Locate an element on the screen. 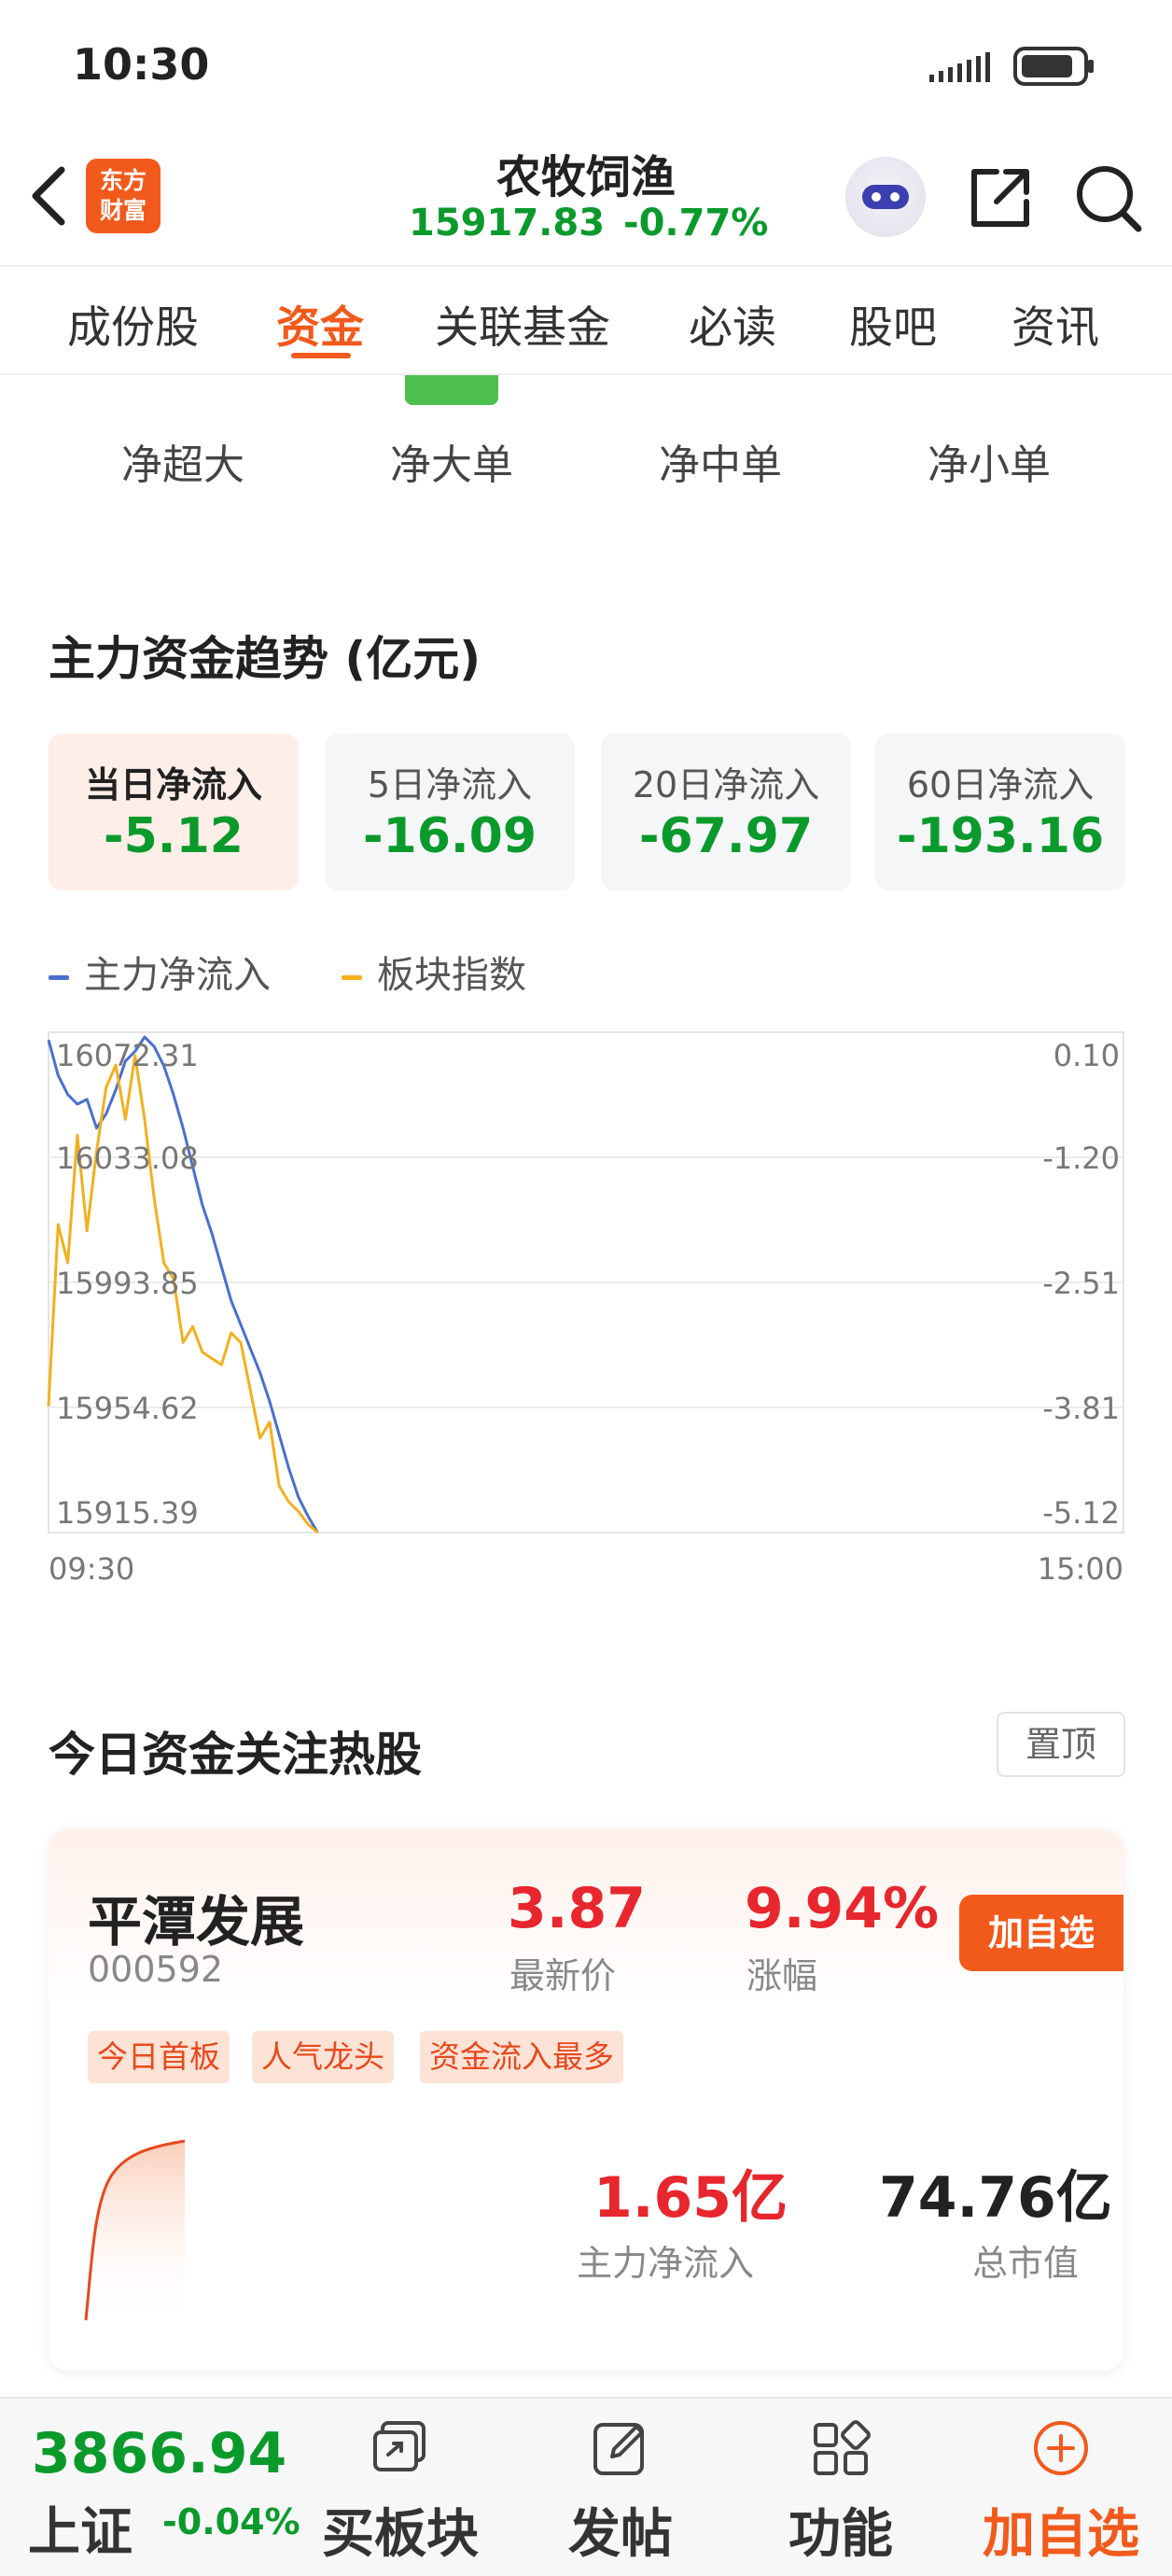  flow-card-label: 当日净流入 is located at coordinates (173, 784).